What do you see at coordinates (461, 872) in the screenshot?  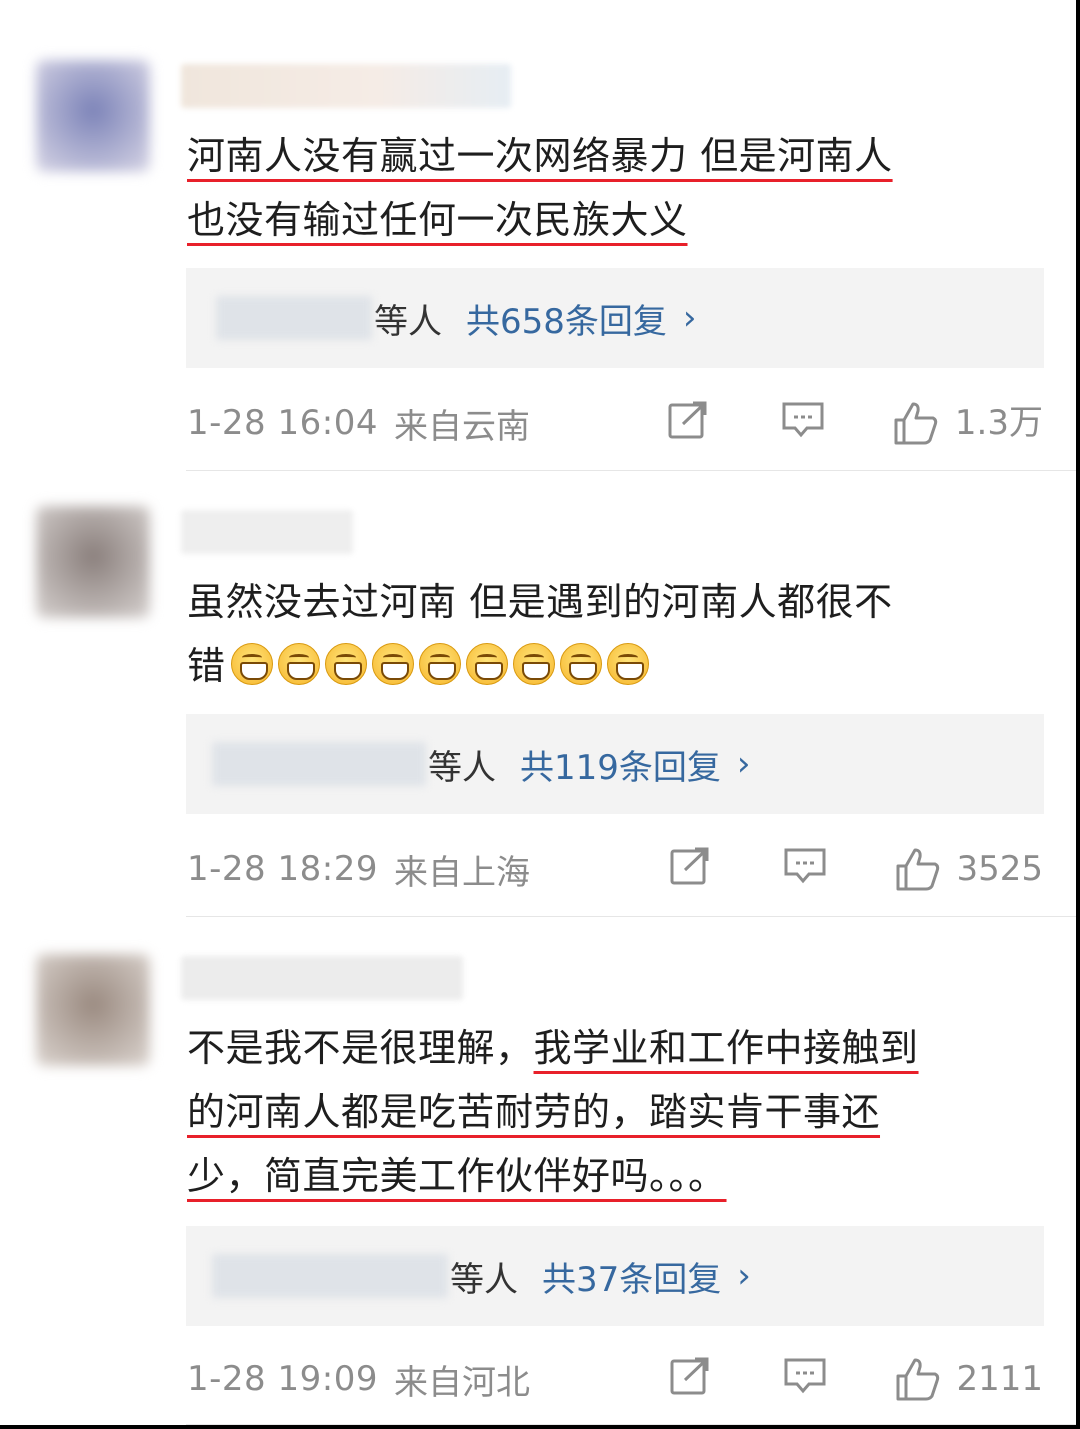 I see `location: 来自上海` at bounding box center [461, 872].